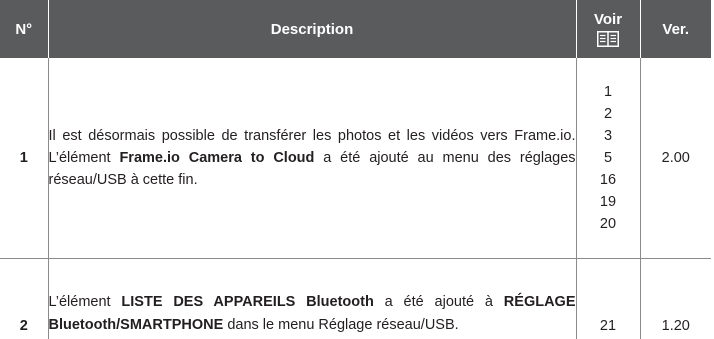 This screenshot has height=339, width=714. I want to click on desc-bold: LISTE DES APPAREILS Bluetooth, so click(247, 302).